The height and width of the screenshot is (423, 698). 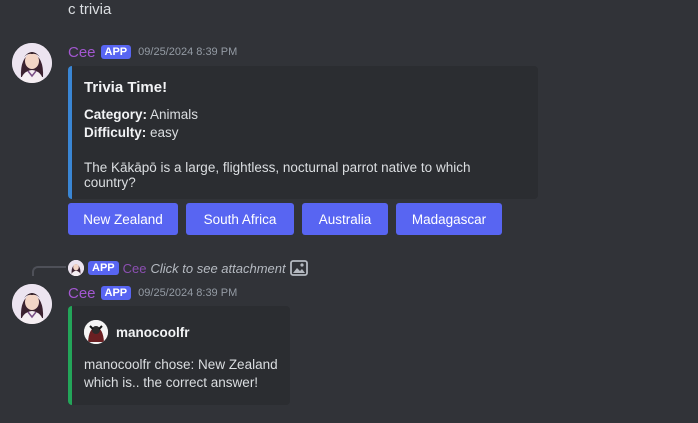 What do you see at coordinates (298, 268) in the screenshot?
I see `image-icon` at bounding box center [298, 268].